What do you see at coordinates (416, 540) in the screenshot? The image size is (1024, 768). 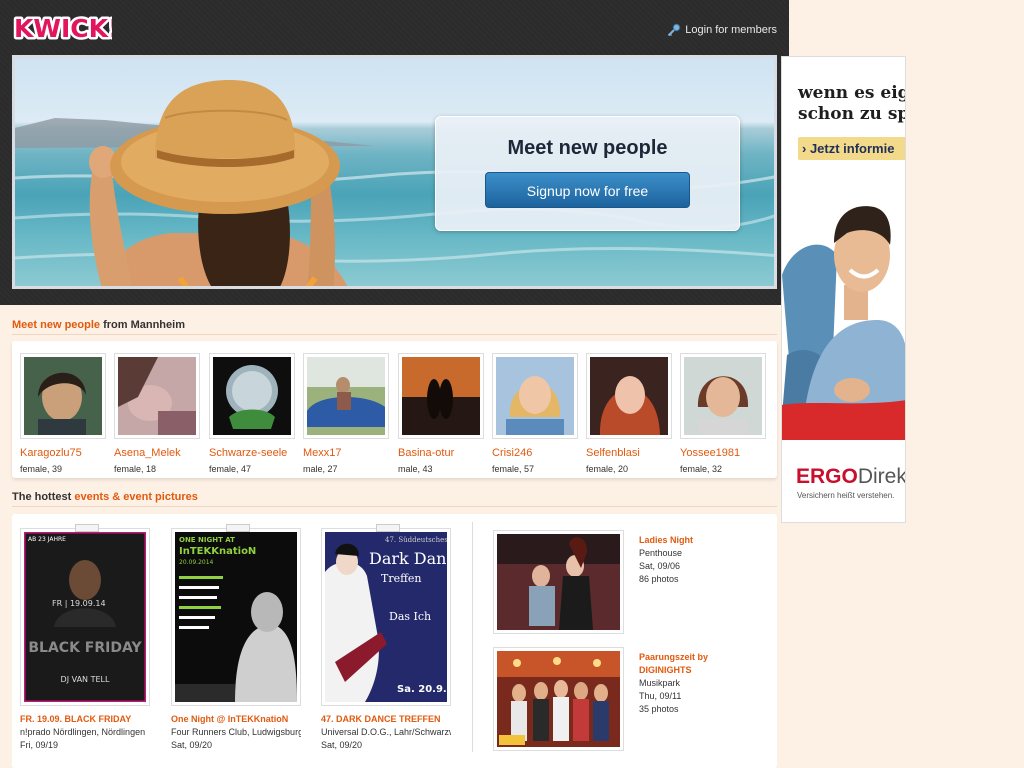 I see `svg-text: 47. Süddeutsches` at bounding box center [416, 540].